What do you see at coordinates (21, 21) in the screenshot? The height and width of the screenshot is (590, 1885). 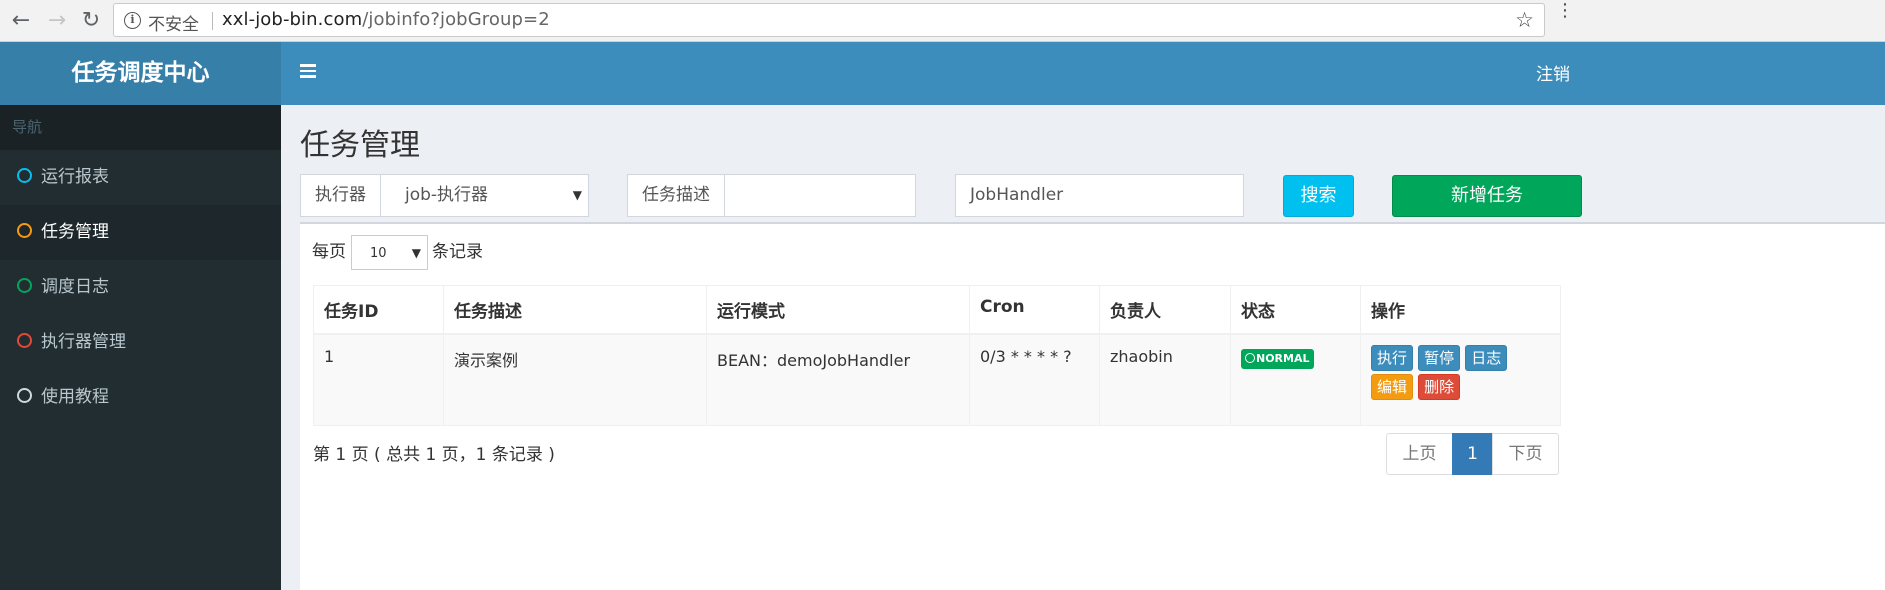 I see `back-arrow-icon: ←` at bounding box center [21, 21].